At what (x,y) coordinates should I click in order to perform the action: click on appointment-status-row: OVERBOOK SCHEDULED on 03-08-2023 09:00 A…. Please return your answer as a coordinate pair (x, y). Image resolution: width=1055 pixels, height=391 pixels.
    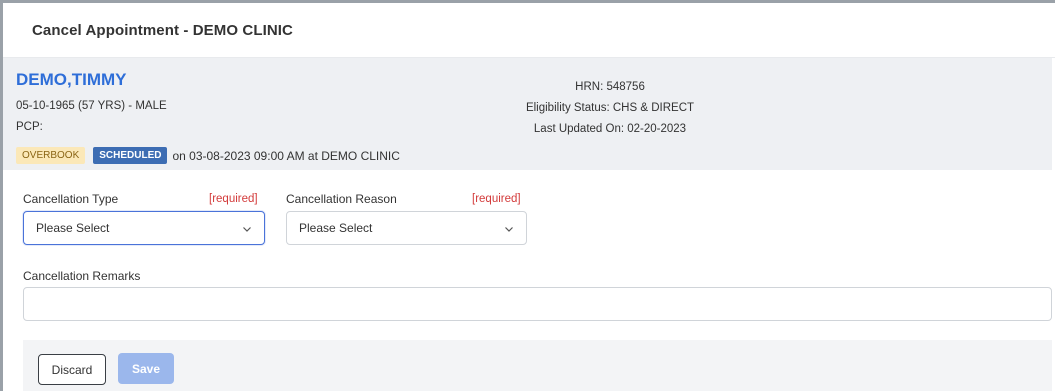
    Looking at the image, I should click on (208, 155).